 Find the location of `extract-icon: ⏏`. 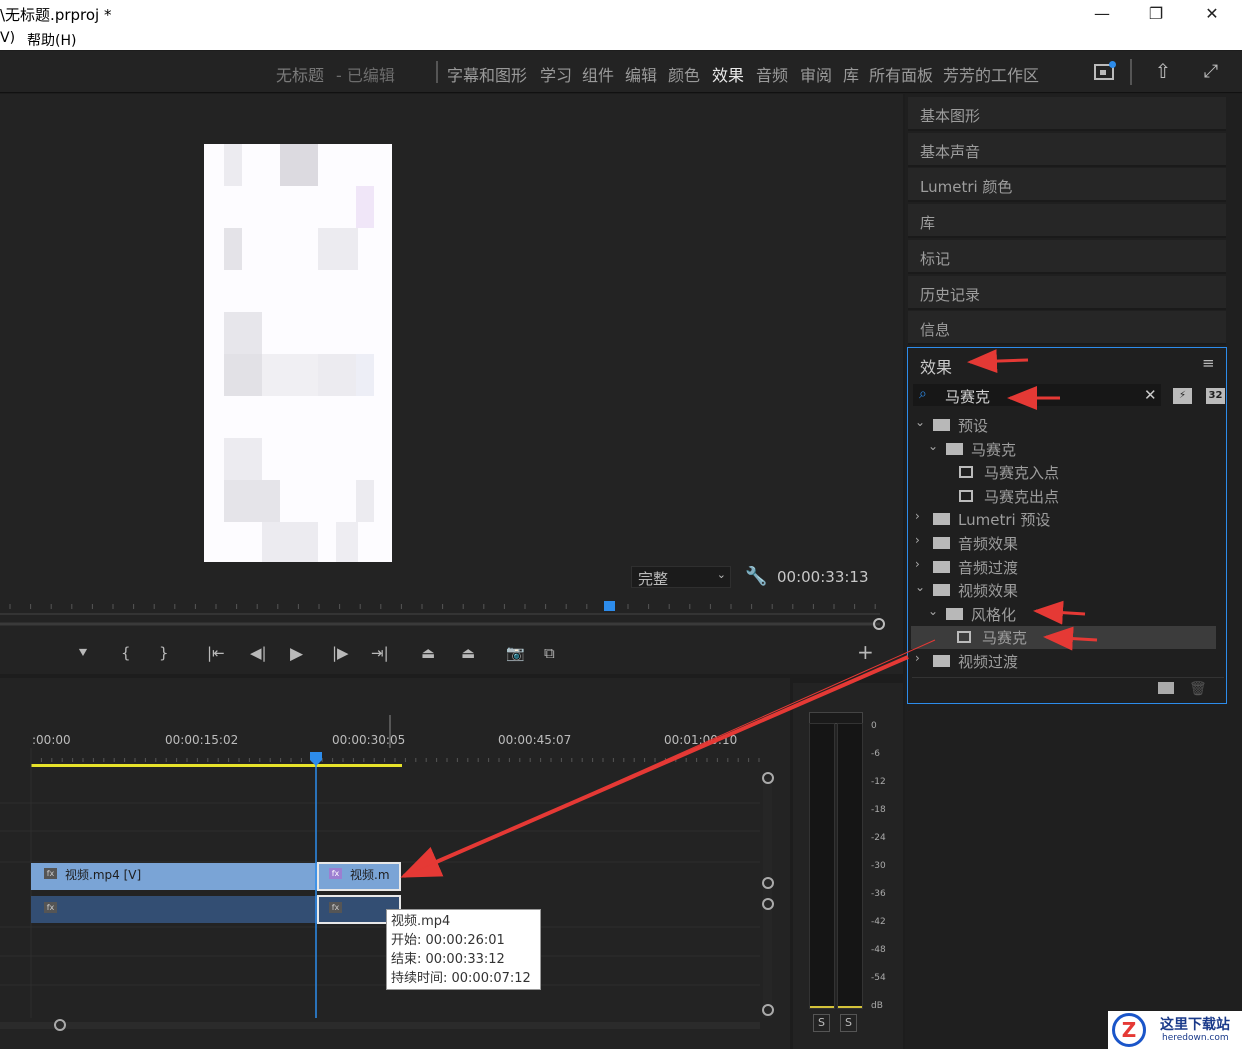

extract-icon: ⏏ is located at coordinates (468, 653).